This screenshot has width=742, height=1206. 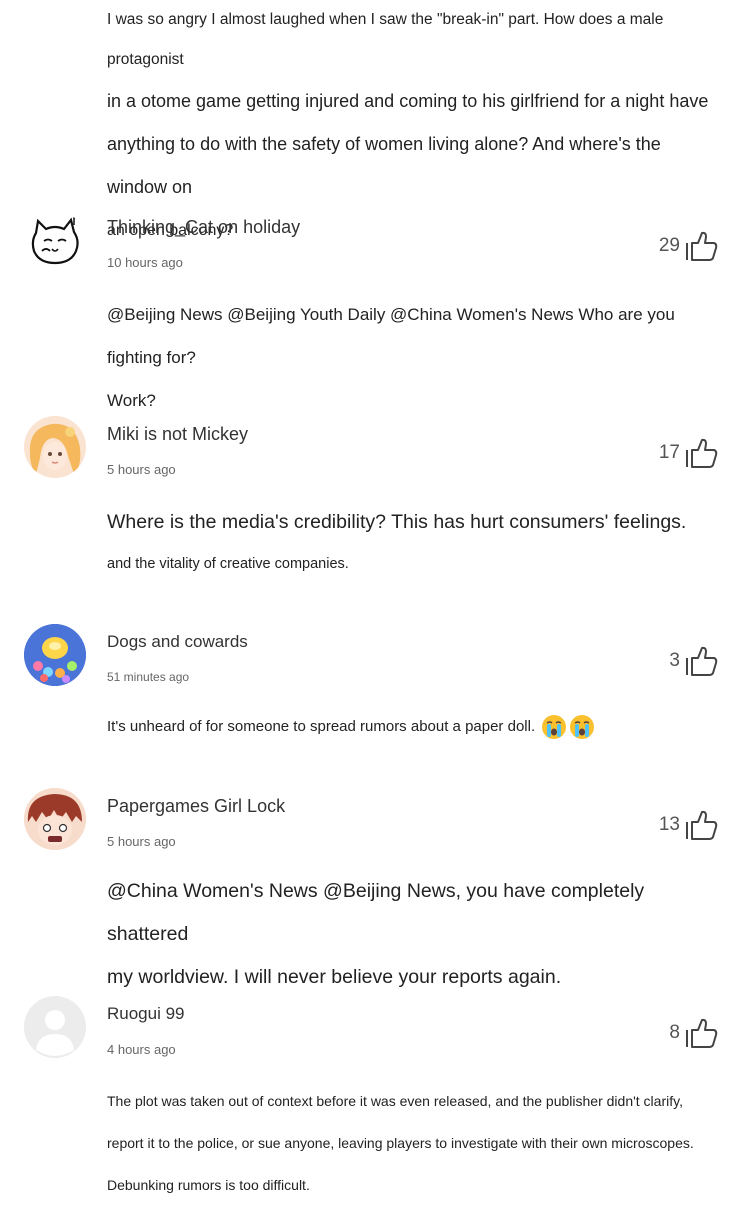 I want to click on comment-line: and the vitality of creative companies., so click(x=228, y=564).